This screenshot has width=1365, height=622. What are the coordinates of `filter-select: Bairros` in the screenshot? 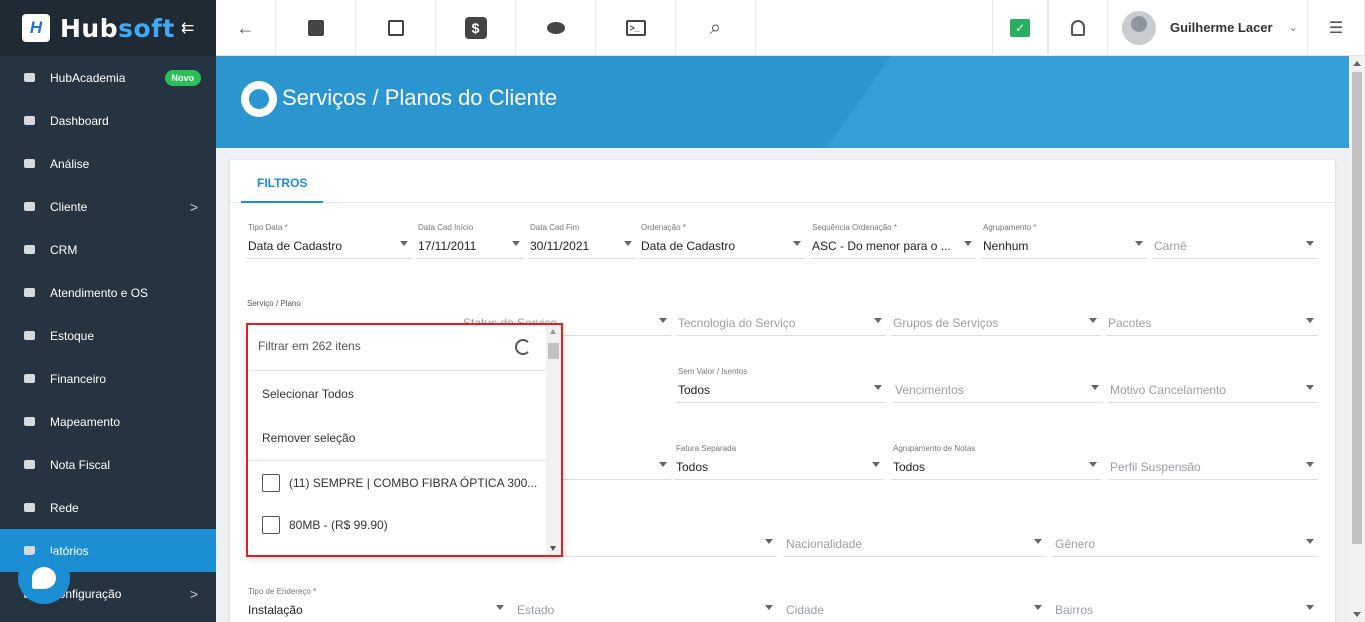 It's located at (1185, 604).